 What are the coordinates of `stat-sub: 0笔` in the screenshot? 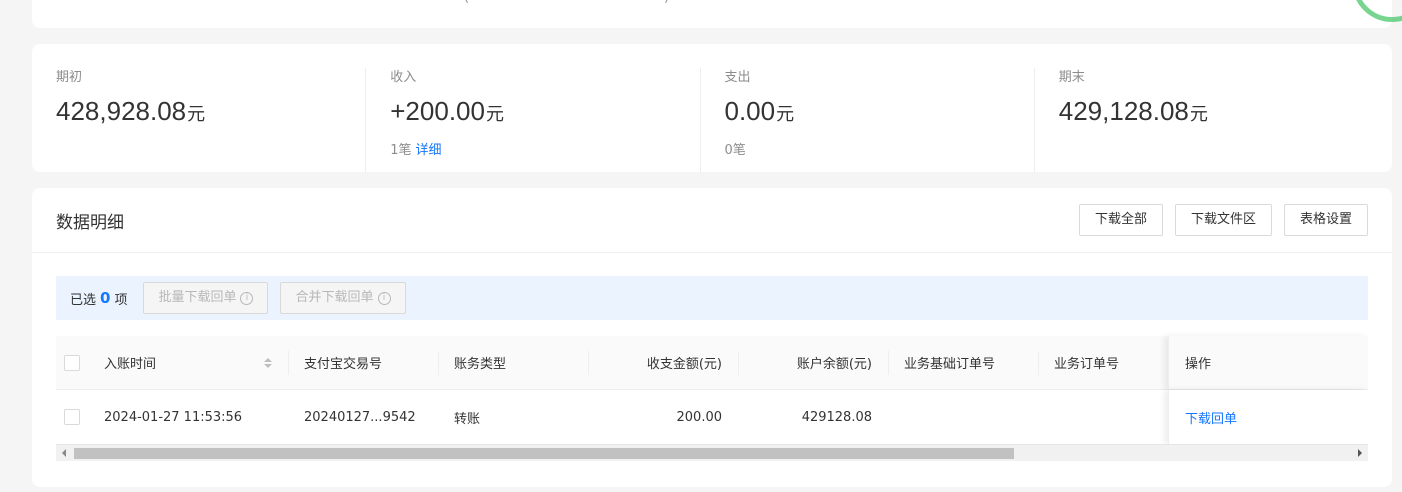 It's located at (867, 151).